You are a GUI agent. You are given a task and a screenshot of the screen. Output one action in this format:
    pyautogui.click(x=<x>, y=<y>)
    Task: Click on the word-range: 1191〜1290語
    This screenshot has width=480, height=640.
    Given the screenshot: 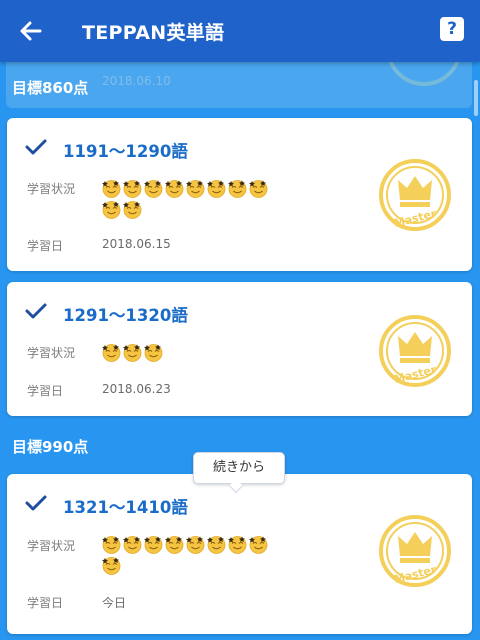 What is the action you would take?
    pyautogui.click(x=125, y=151)
    